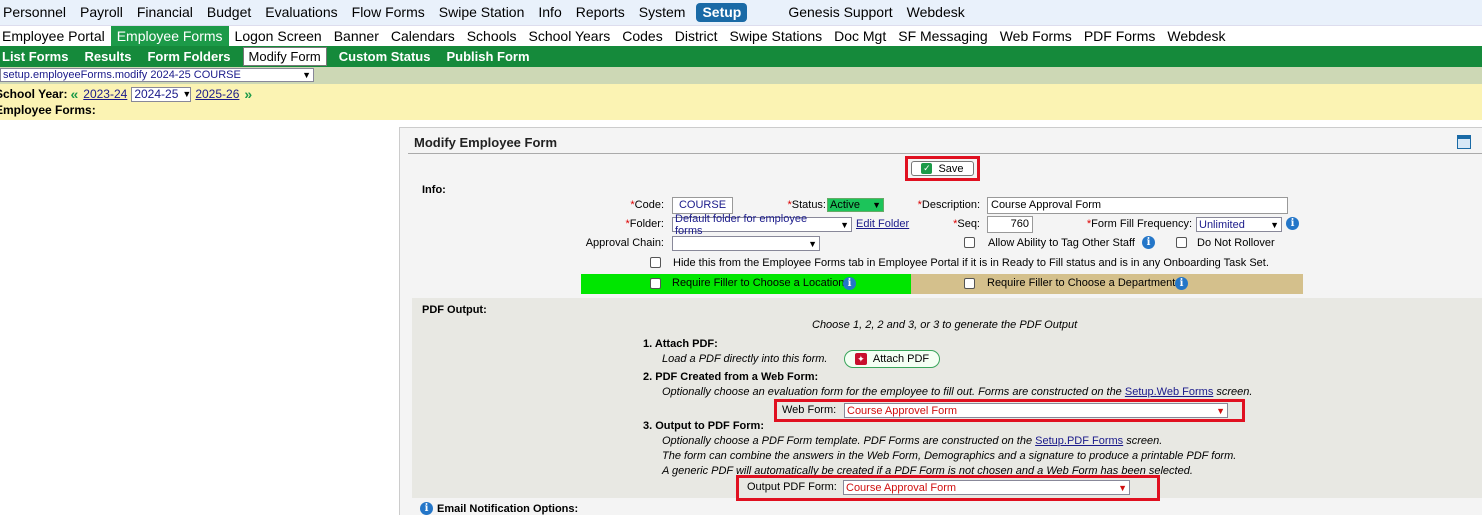 The image size is (1482, 515). Describe the element at coordinates (986, 487) in the screenshot. I see `output-pdf-select: Course Approval Form ▼` at that location.